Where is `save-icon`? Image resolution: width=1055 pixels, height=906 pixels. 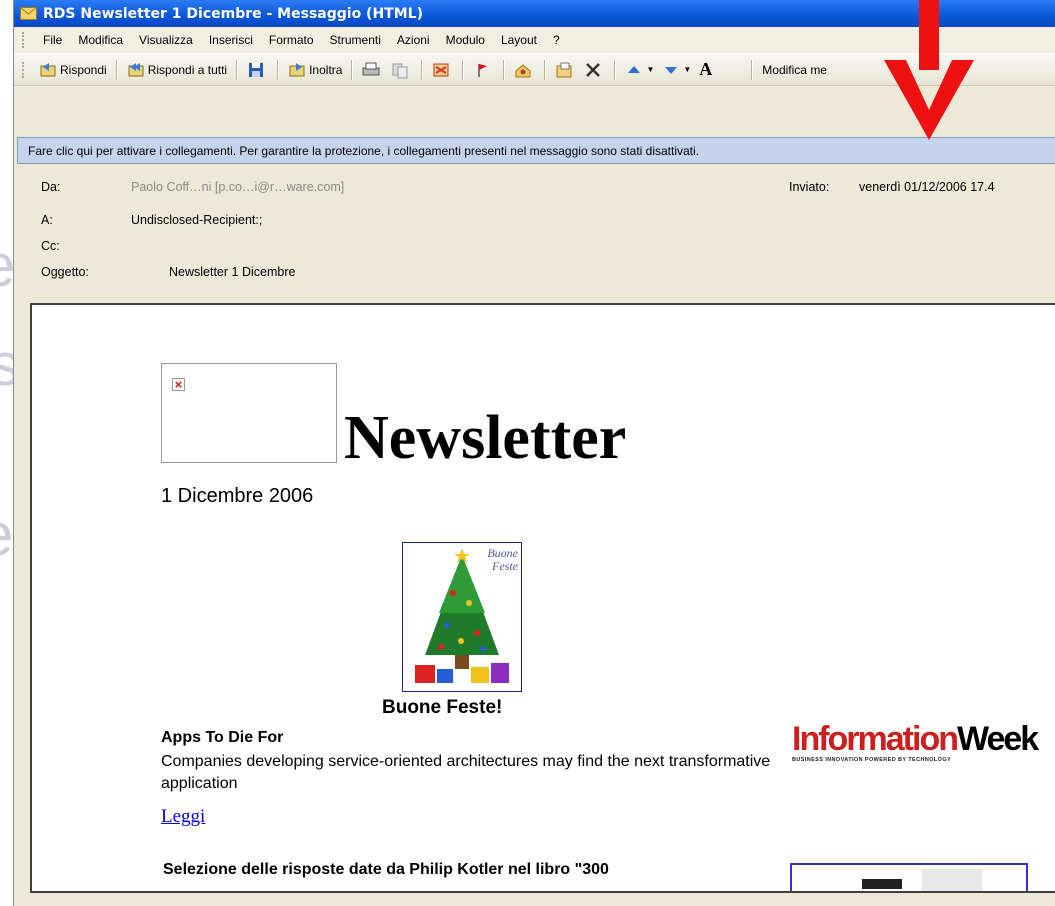
save-icon is located at coordinates (256, 70).